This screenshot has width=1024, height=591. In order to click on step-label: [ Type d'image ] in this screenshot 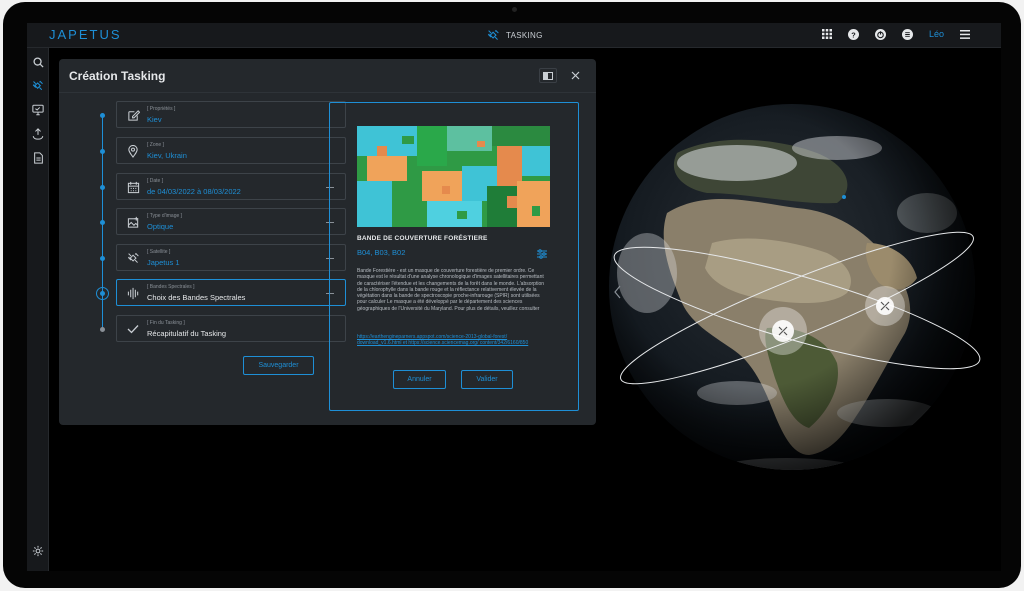, I will do `click(165, 216)`.